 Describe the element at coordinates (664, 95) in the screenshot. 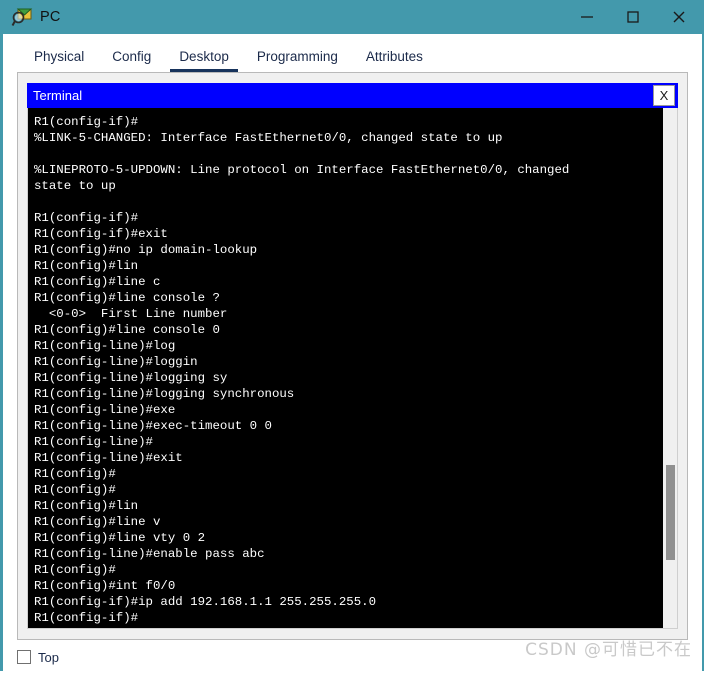

I see `terminal-close-button: X` at that location.